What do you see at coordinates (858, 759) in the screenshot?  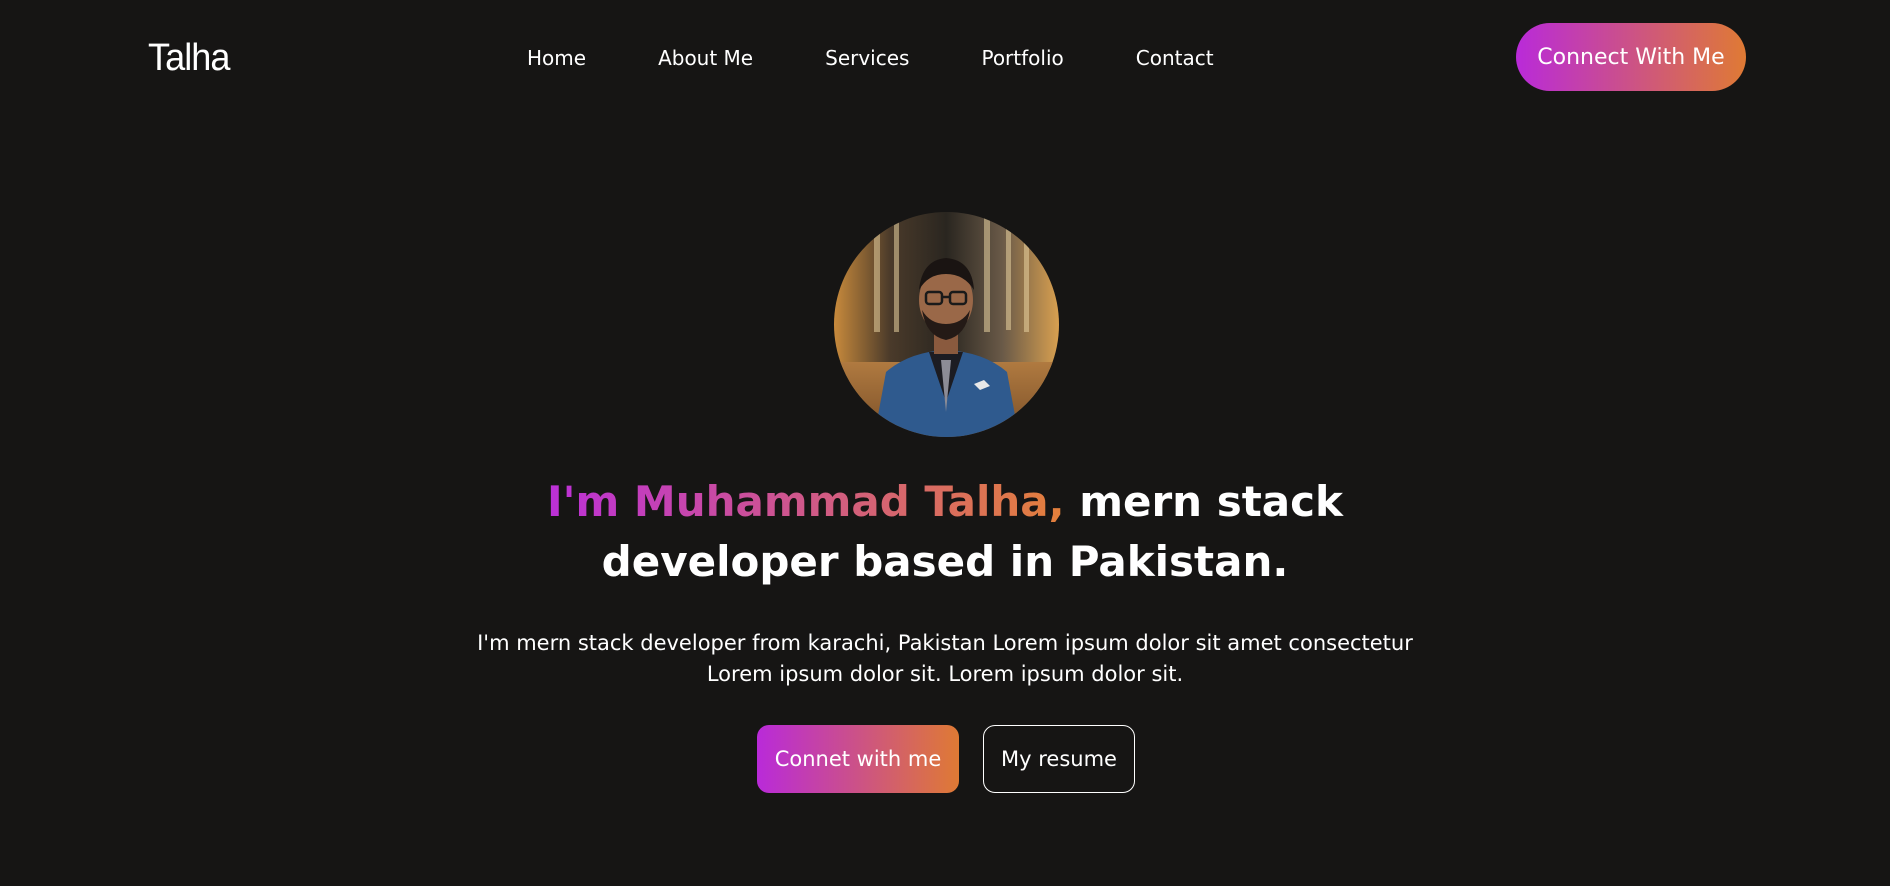 I see `connet-with-me-button: Connet with me` at bounding box center [858, 759].